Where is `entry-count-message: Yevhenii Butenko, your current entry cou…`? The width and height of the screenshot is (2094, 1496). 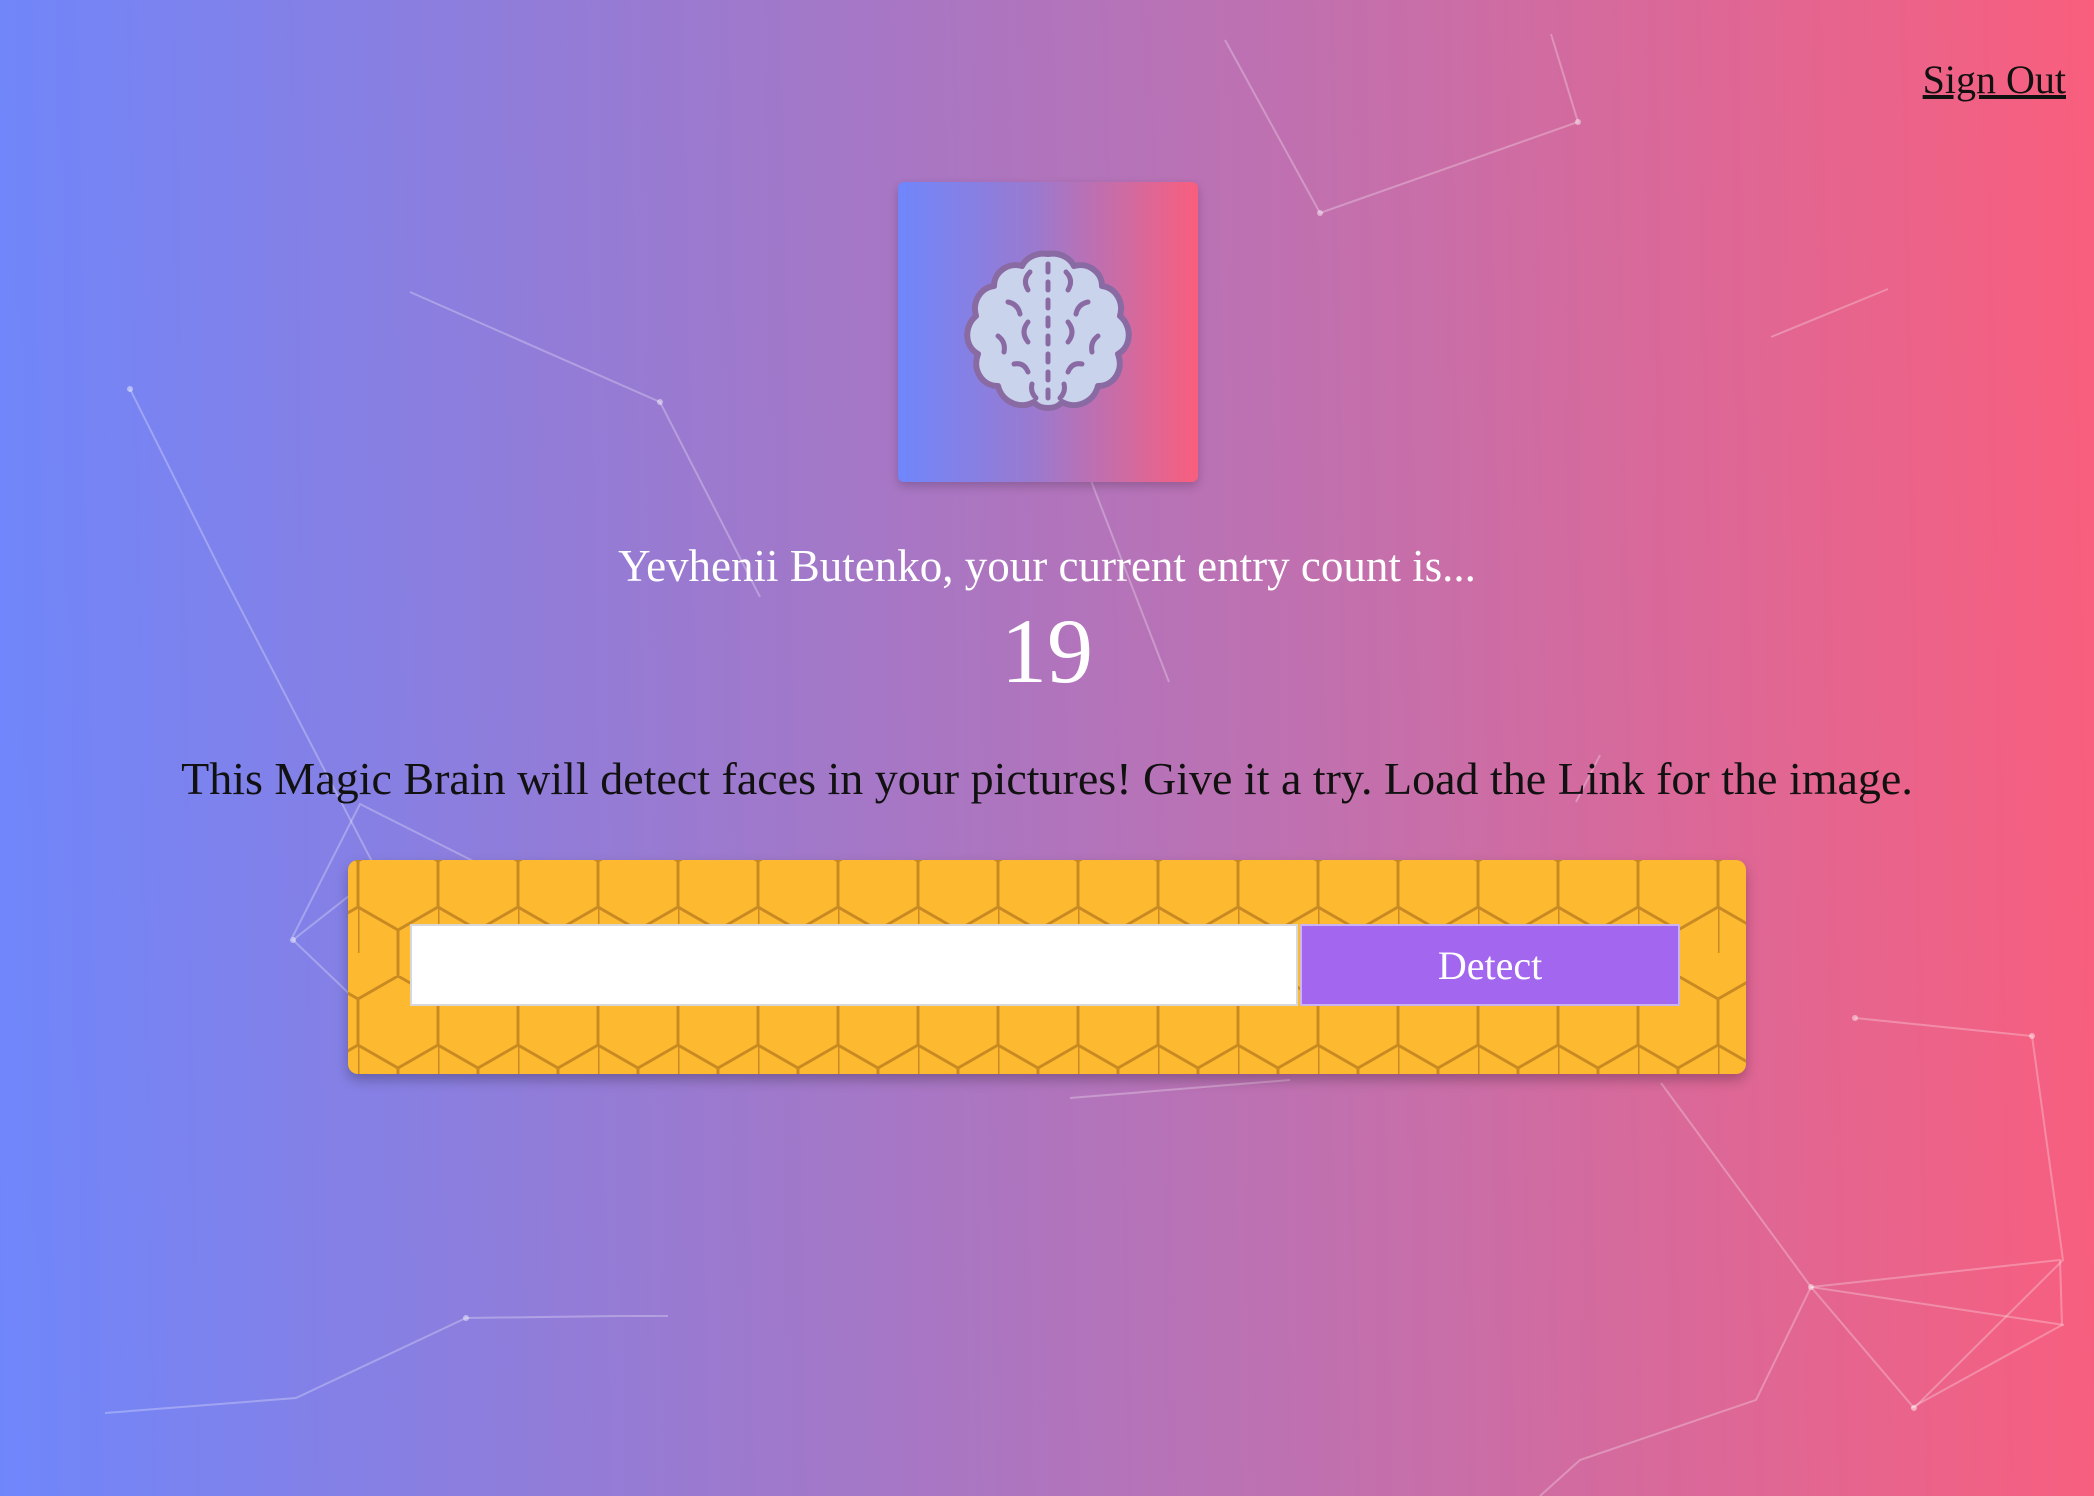 entry-count-message: Yevhenii Butenko, your current entry cou… is located at coordinates (1047, 566).